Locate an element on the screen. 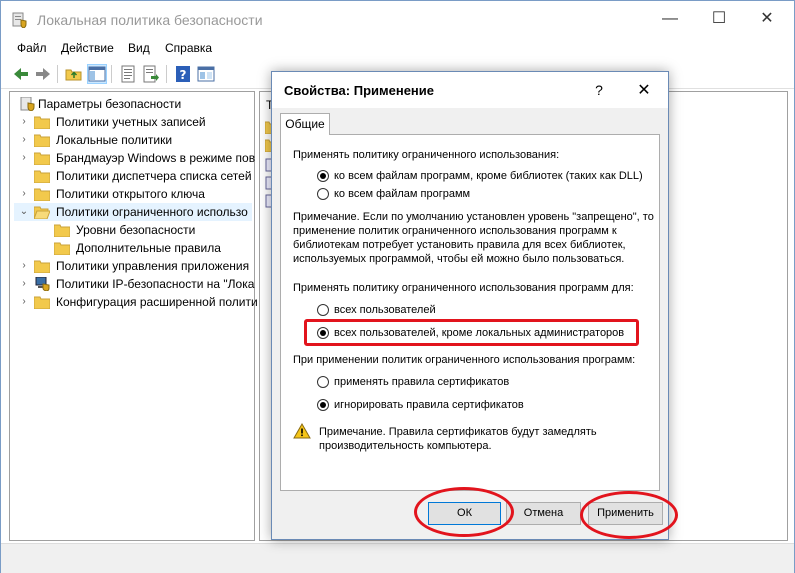 Image resolution: width=795 pixels, height=573 pixels. radio-label: применять правила сертификатов is located at coordinates (421, 382).